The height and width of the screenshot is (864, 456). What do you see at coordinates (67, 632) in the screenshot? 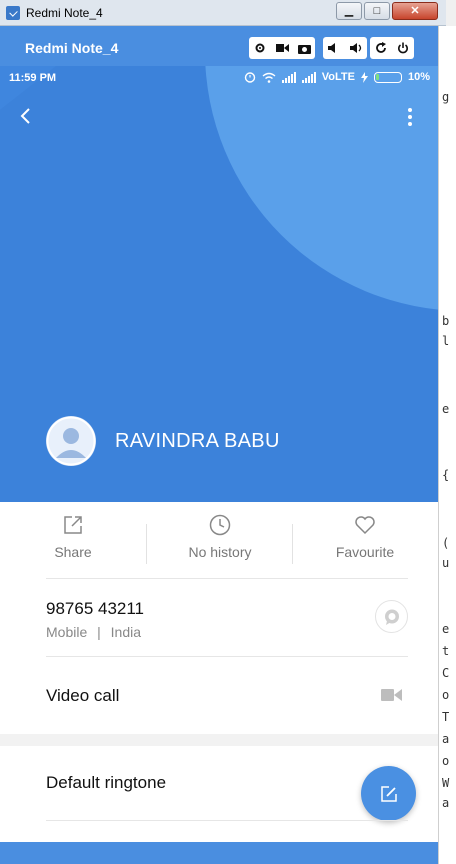
I see `phone-type: Mobile` at bounding box center [67, 632].